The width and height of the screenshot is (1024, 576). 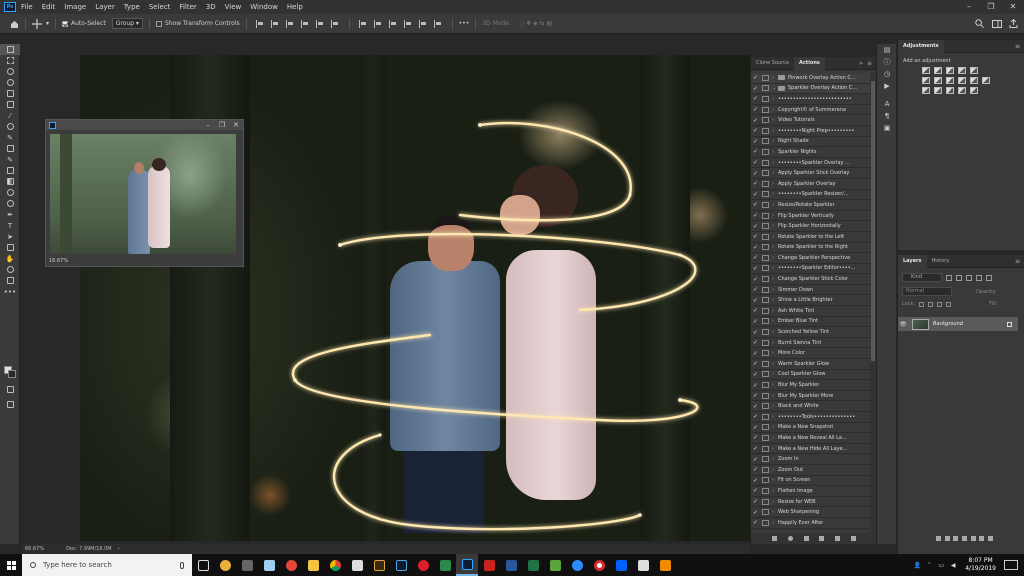 I want to click on people-icon: 👤, so click(x=917, y=565).